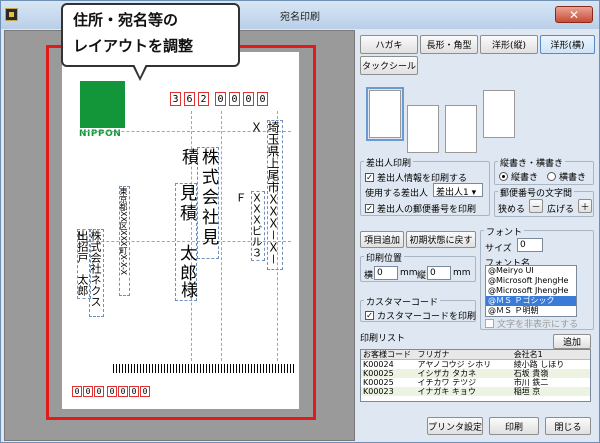 This screenshot has width=600, height=443. Describe the element at coordinates (458, 190) in the screenshot. I see `sender-select: 差出人1 ▾` at that location.